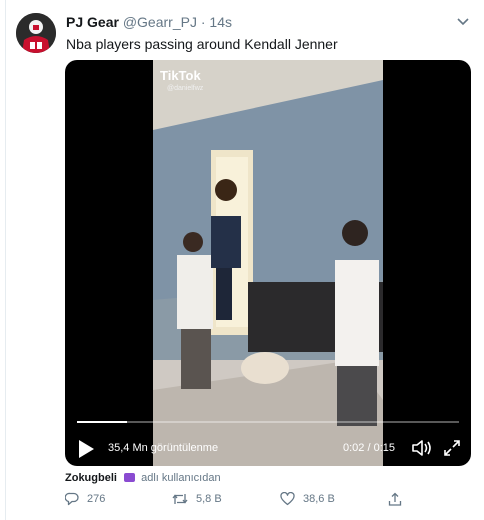 Image resolution: width=484 pixels, height=520 pixels. What do you see at coordinates (395, 499) in the screenshot?
I see `share-icon` at bounding box center [395, 499].